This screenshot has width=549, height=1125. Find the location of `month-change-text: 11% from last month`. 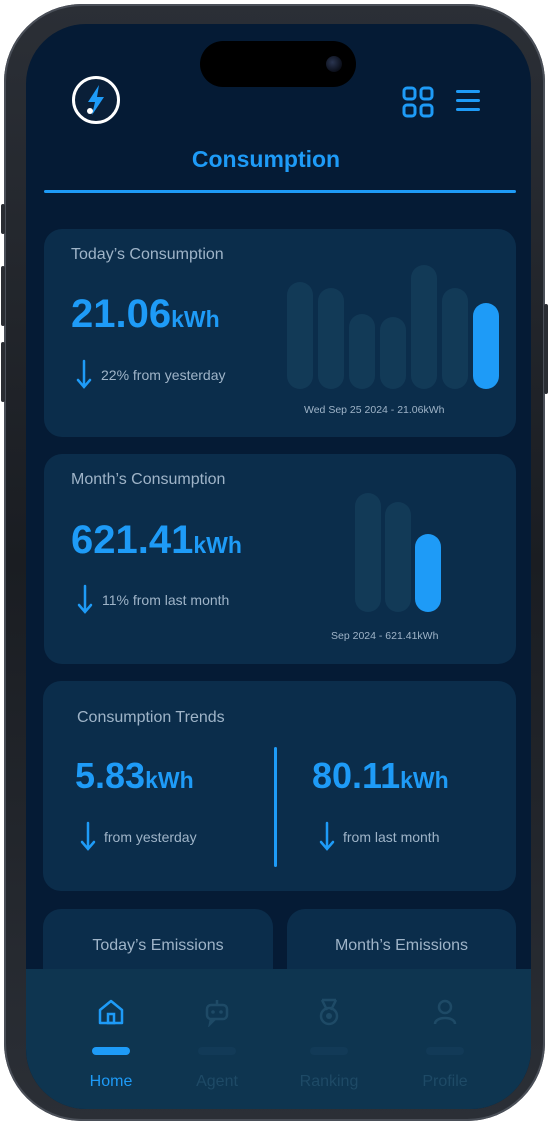

month-change-text: 11% from last month is located at coordinates (166, 600).